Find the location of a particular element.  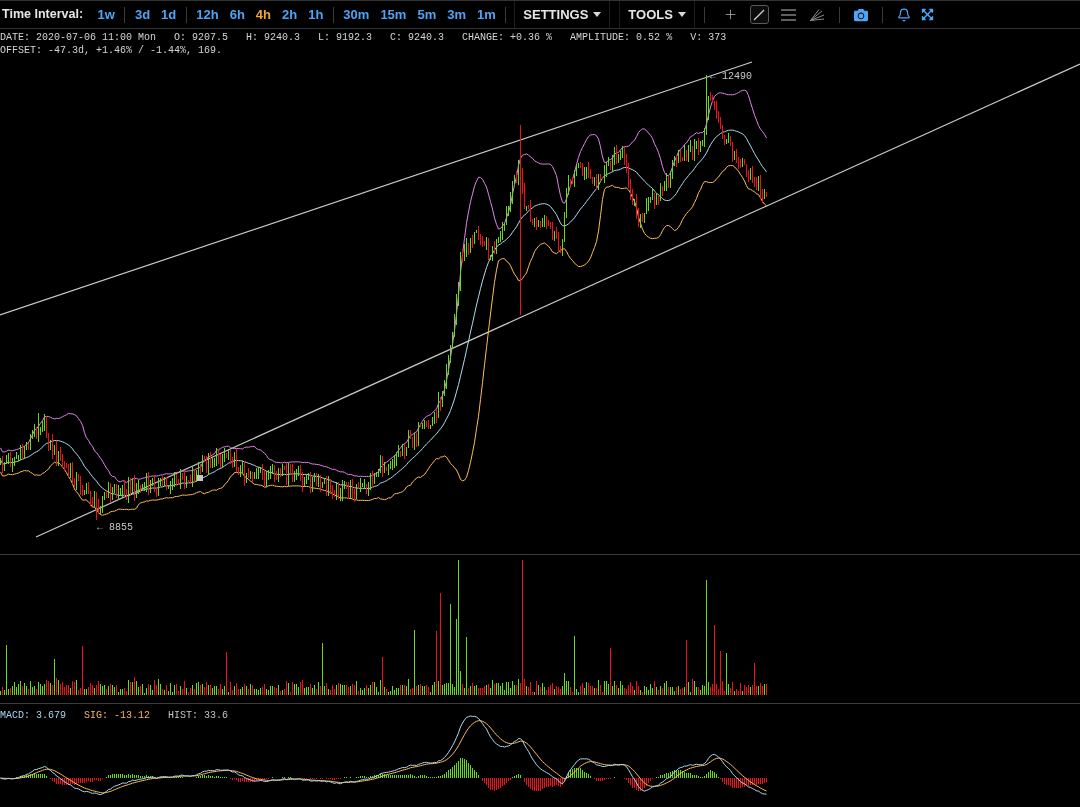

line-tool-button is located at coordinates (759, 14).